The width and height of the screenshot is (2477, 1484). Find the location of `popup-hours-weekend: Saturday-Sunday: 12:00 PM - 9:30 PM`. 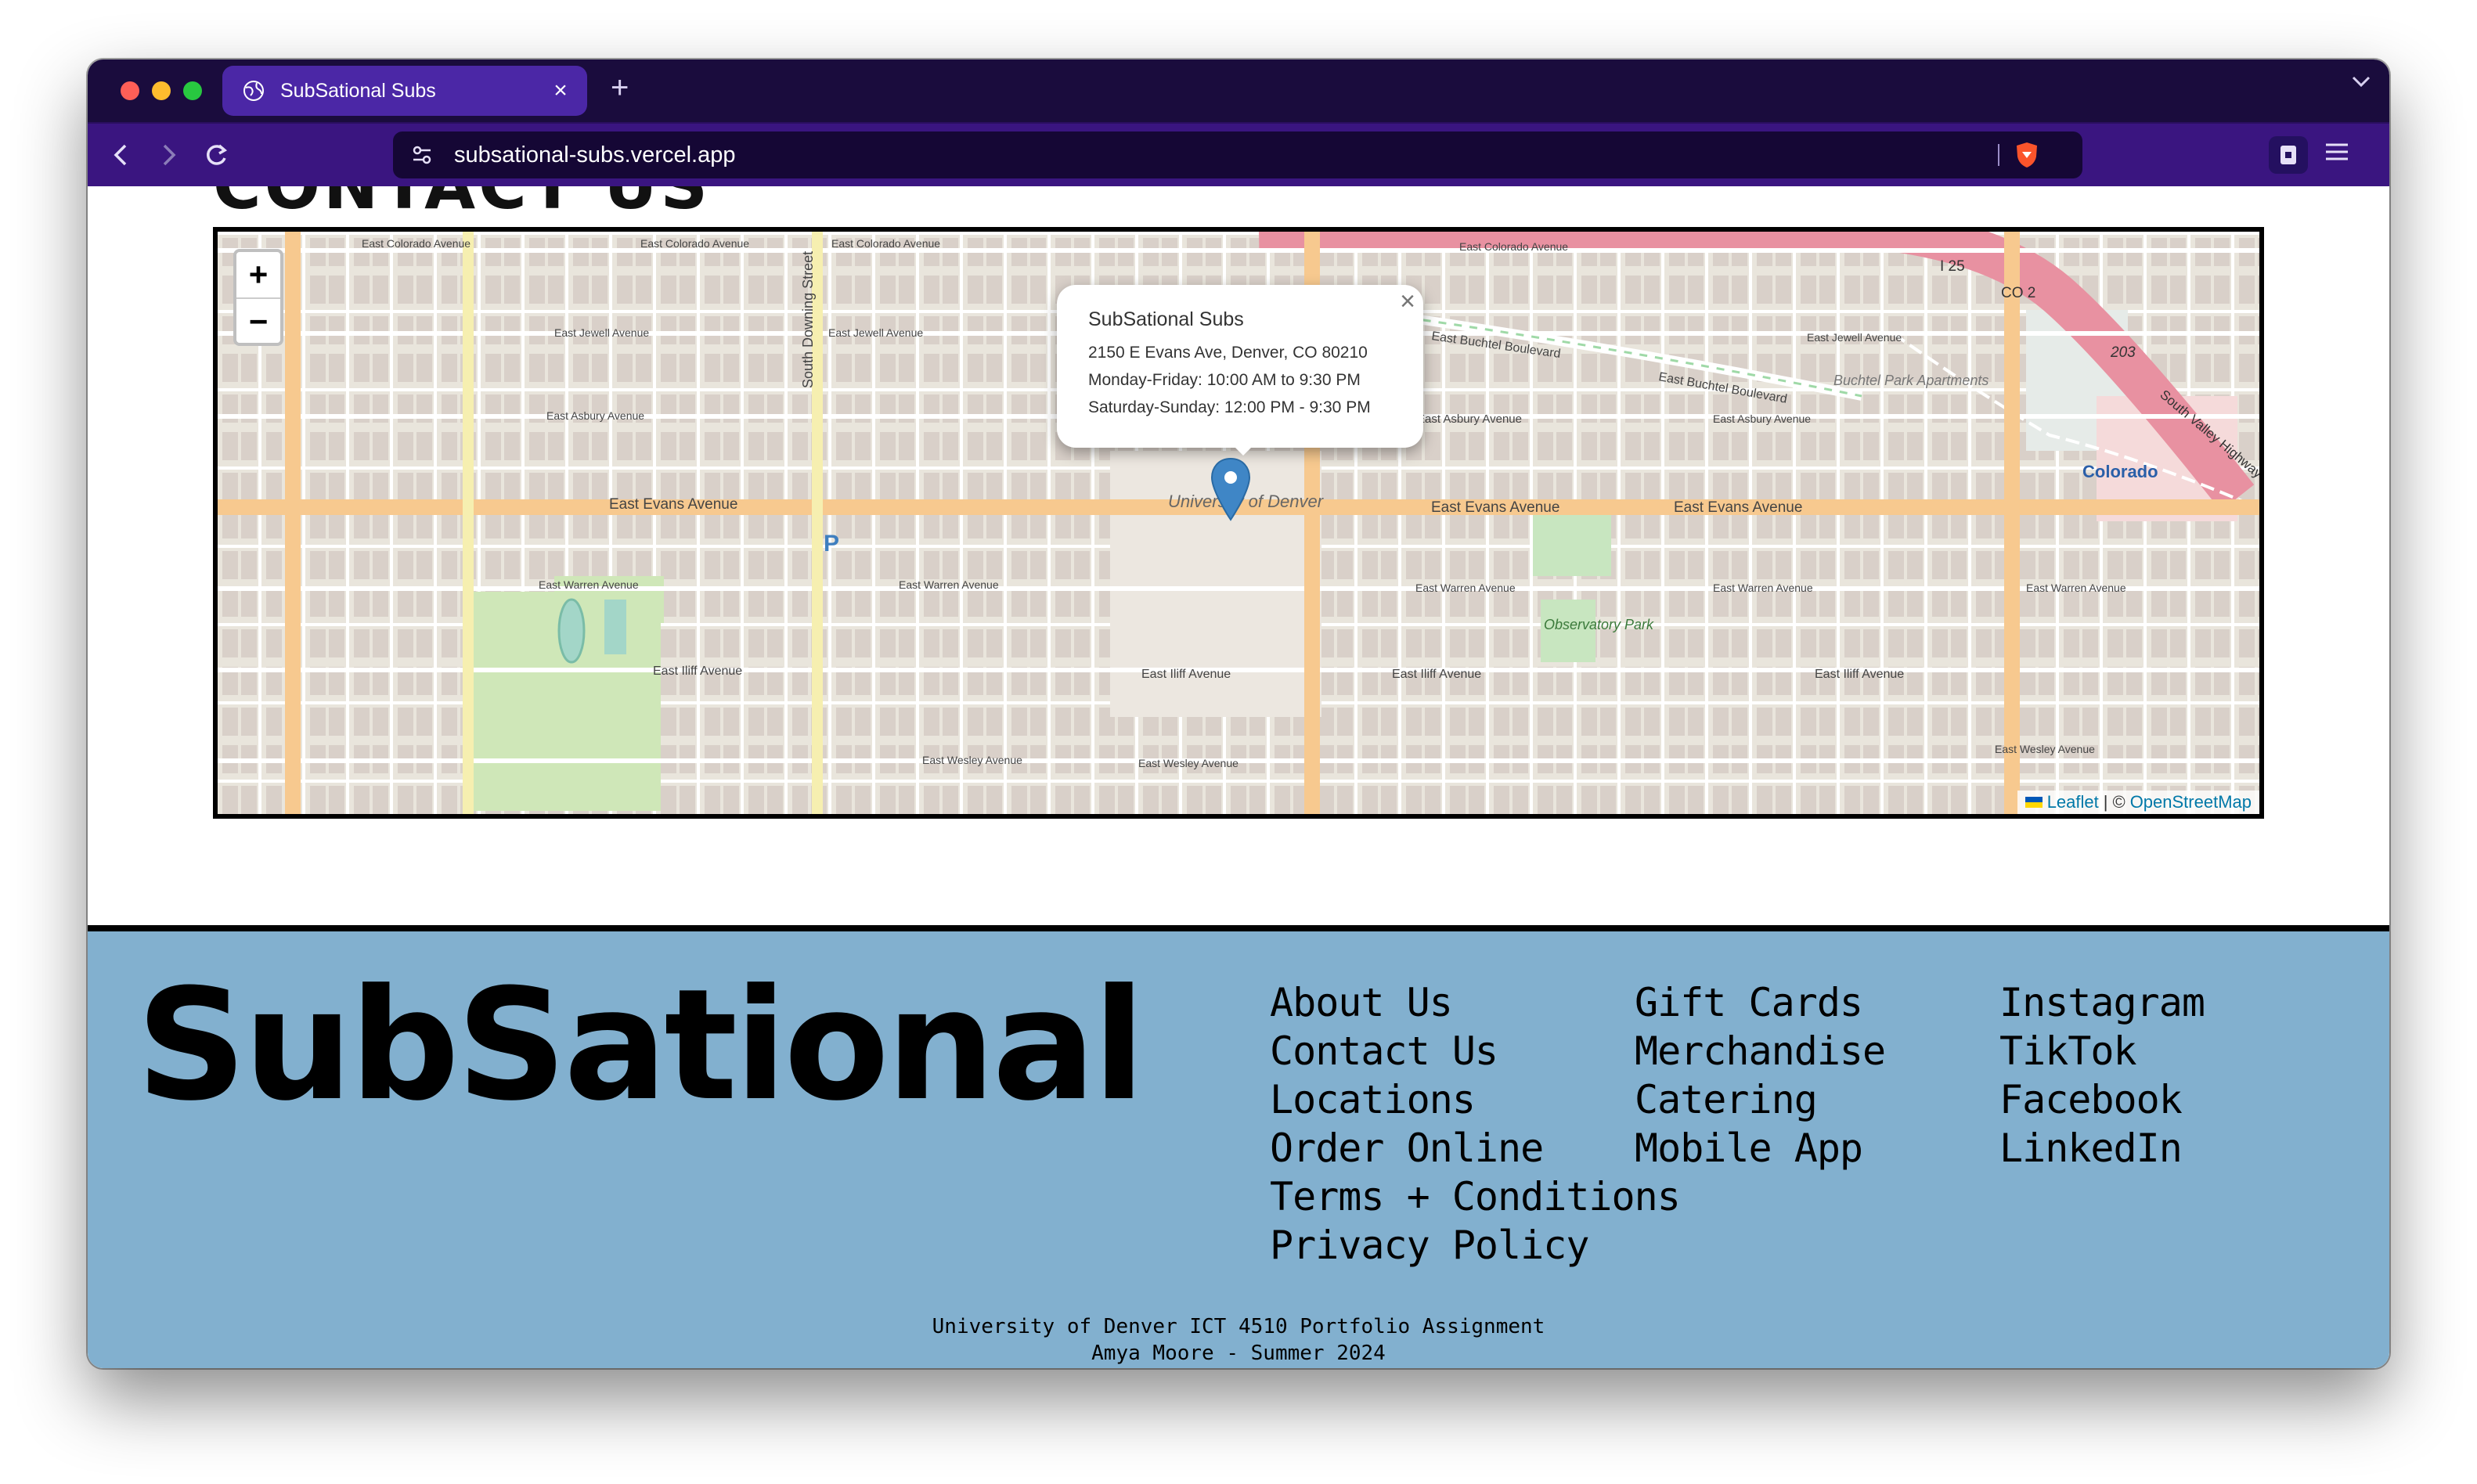

popup-hours-weekend: Saturday-Sunday: 12:00 PM - 9:30 PM is located at coordinates (1229, 407).